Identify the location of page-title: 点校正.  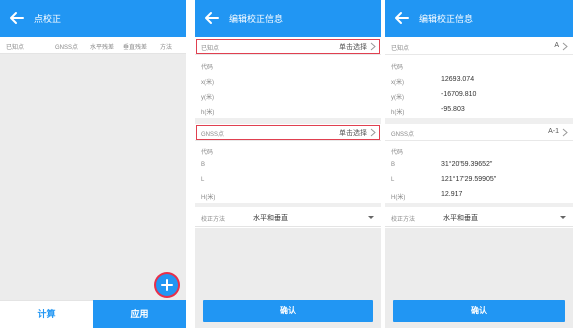
(48, 19).